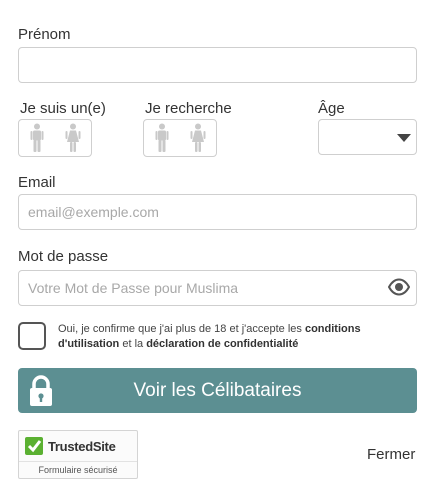 The image size is (430, 504). What do you see at coordinates (32, 336) in the screenshot?
I see `consent-checkbox` at bounding box center [32, 336].